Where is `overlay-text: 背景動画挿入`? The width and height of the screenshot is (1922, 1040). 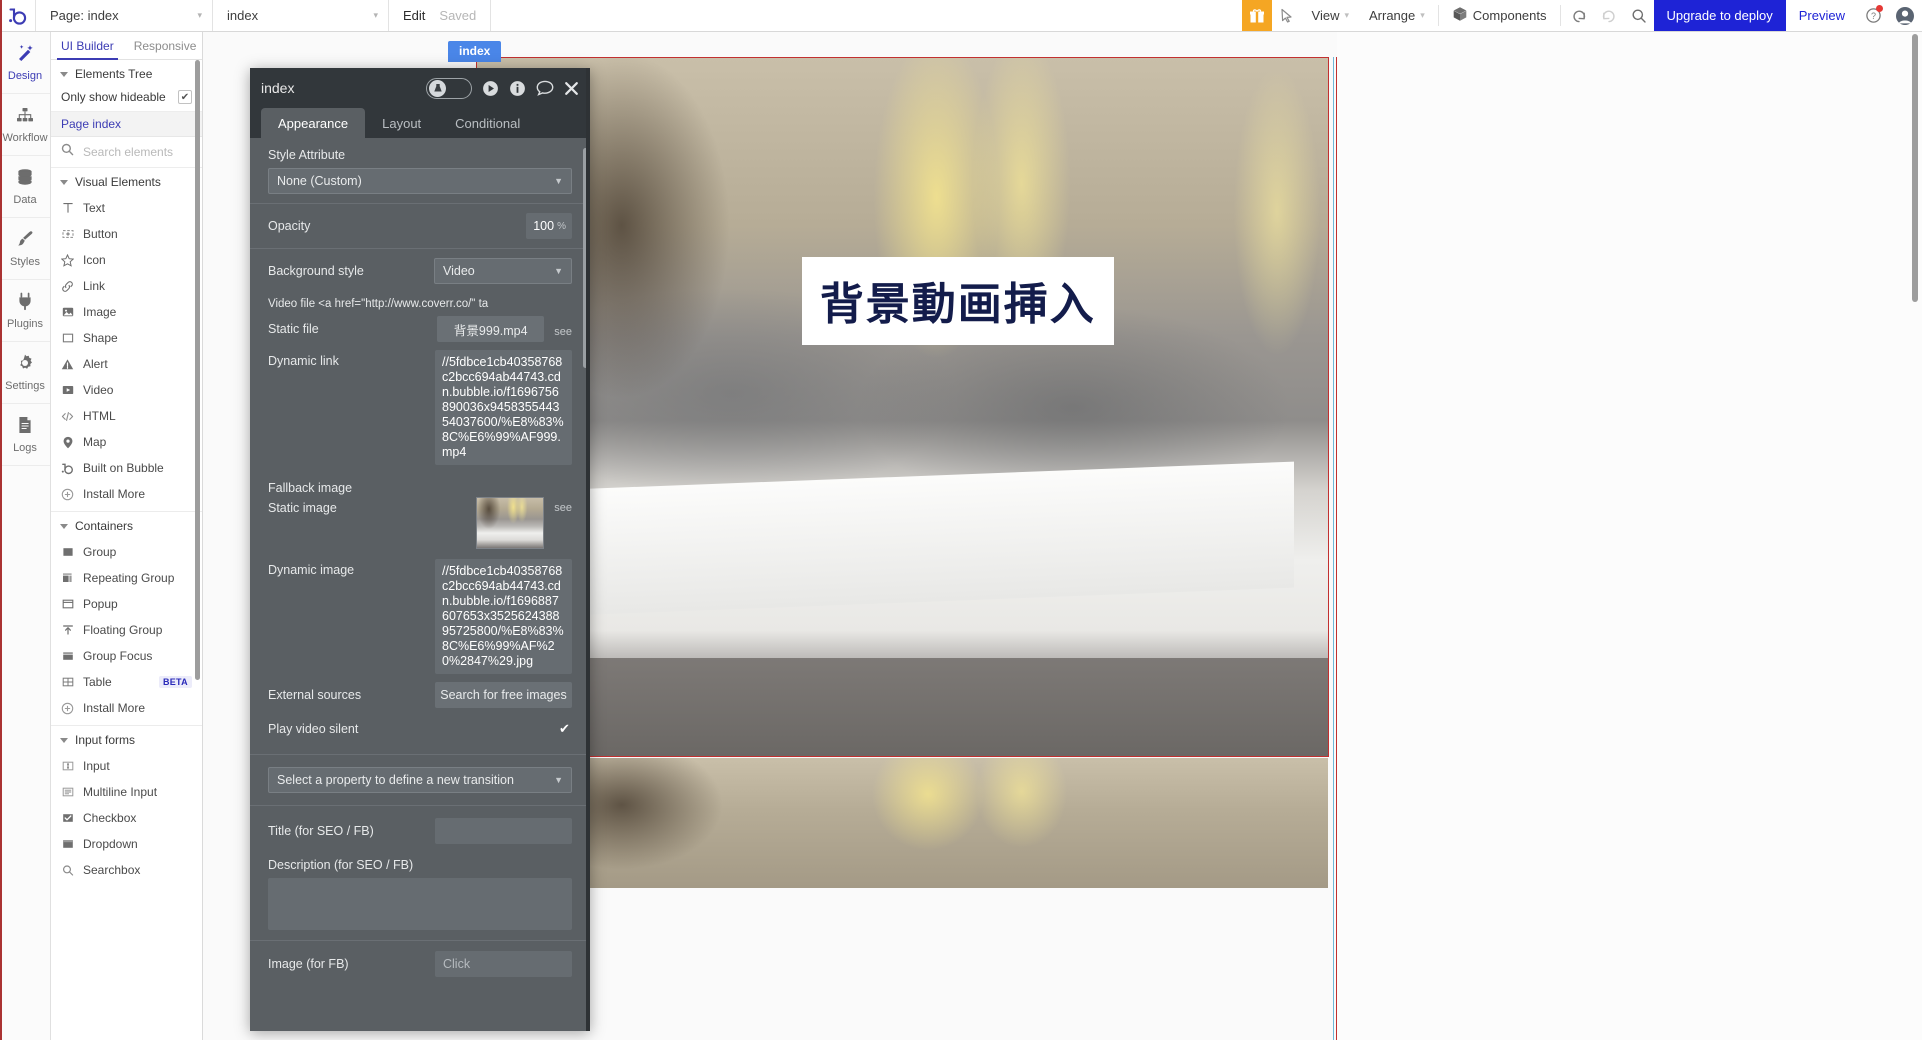
overlay-text: 背景動画挿入 is located at coordinates (957, 300).